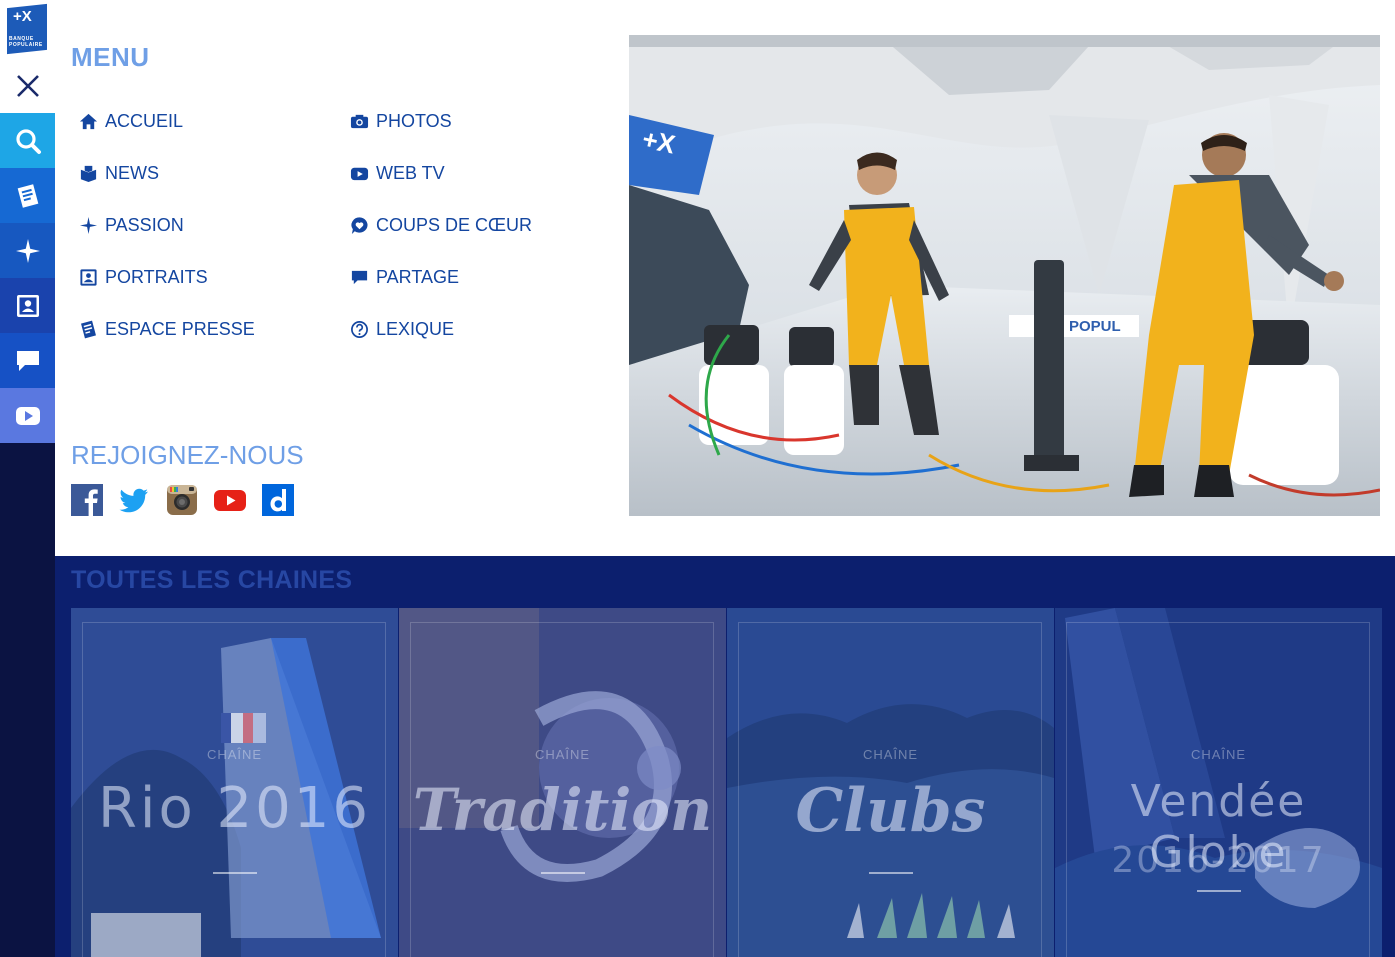 The height and width of the screenshot is (957, 1395). I want to click on facebook-link, so click(87, 500).